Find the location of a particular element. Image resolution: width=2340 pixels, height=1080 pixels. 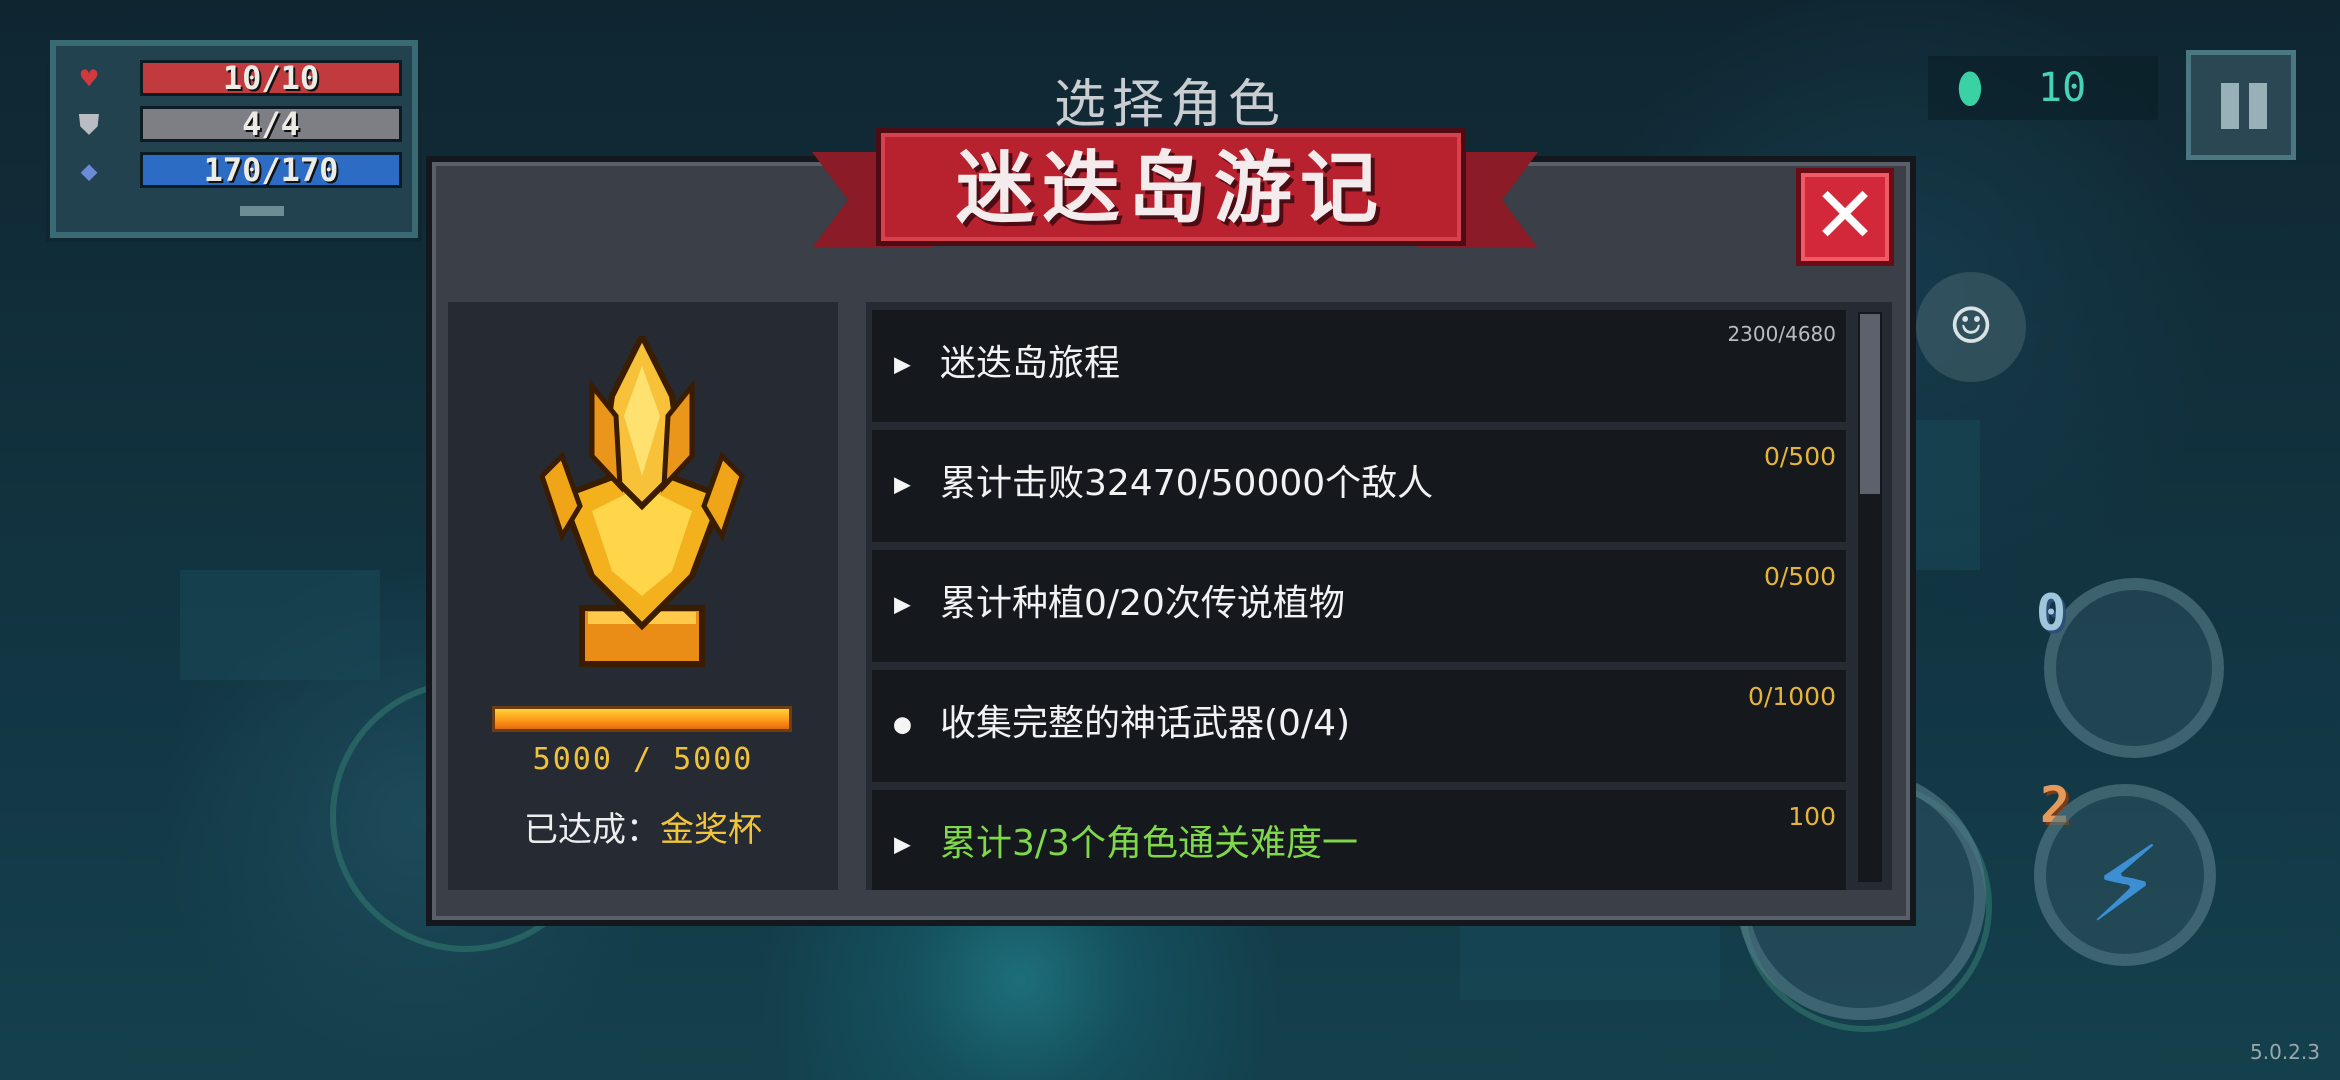

golden-trophy-icon is located at coordinates (642, 501).